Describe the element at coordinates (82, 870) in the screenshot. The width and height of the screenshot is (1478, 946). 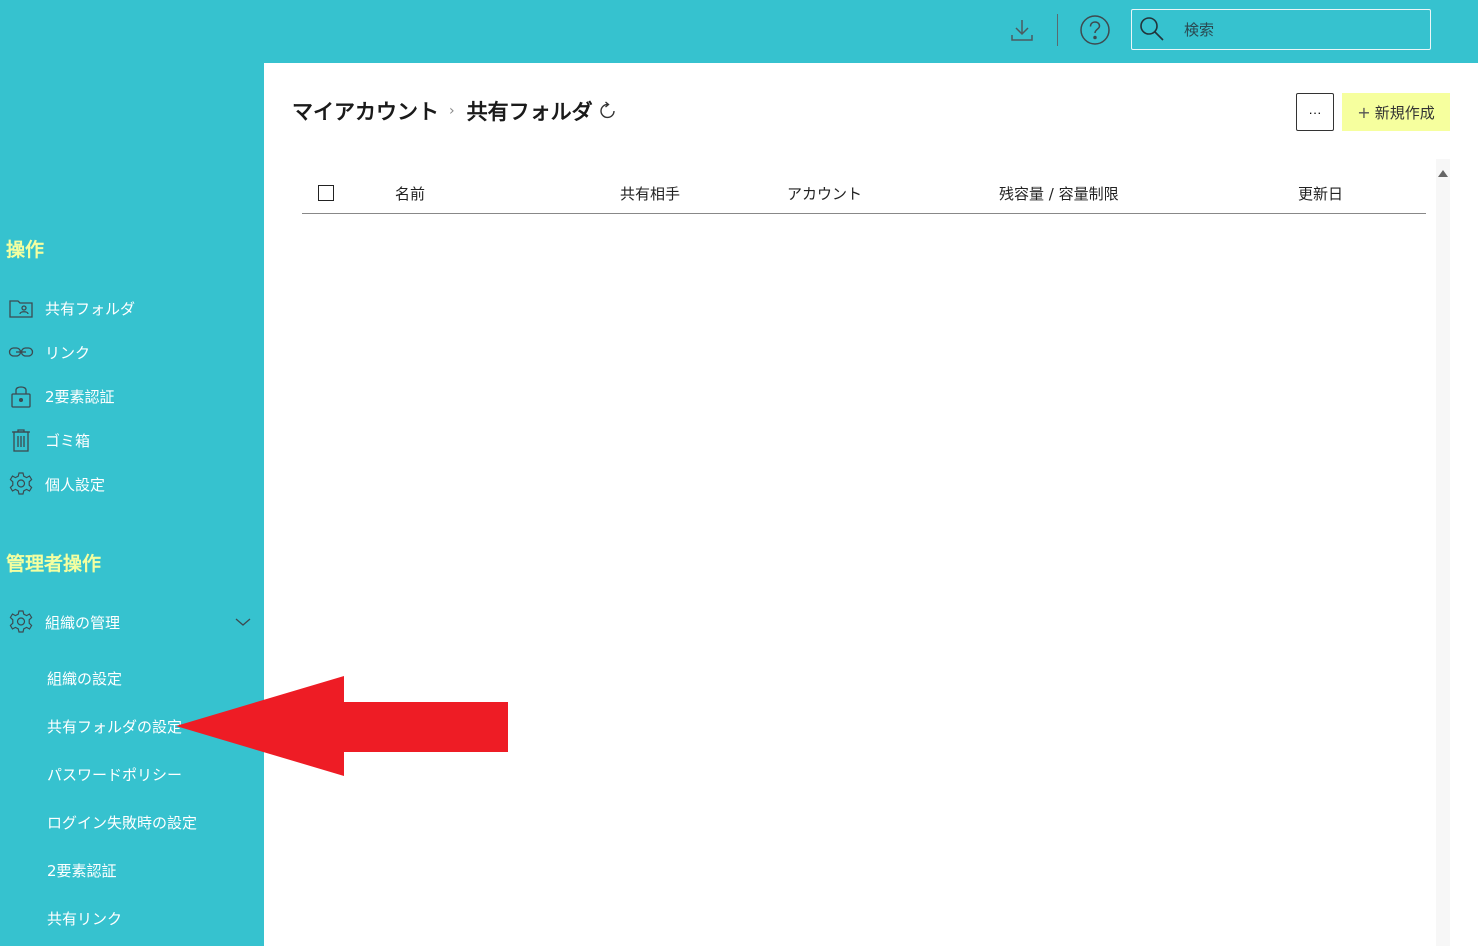
I see `sidebar-subitem-label: 2要素認証` at that location.